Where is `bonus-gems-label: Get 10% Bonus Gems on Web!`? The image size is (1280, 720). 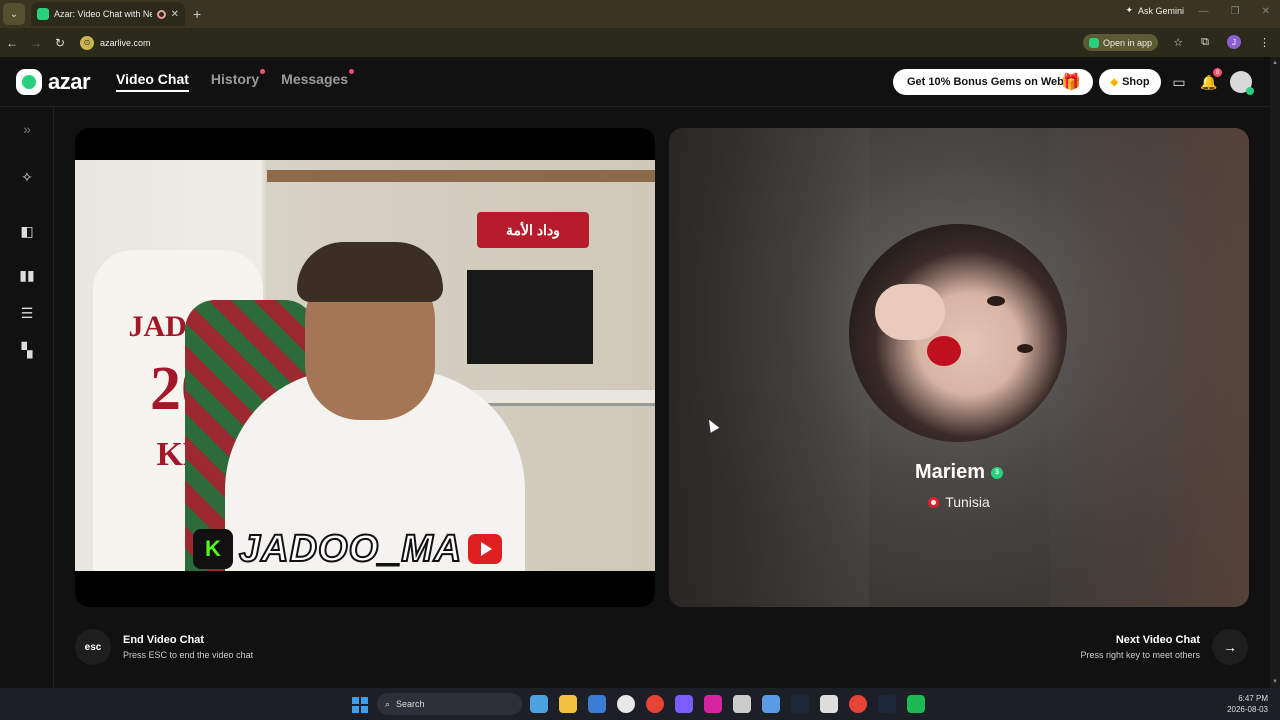 bonus-gems-label: Get 10% Bonus Gems on Web! is located at coordinates (987, 82).